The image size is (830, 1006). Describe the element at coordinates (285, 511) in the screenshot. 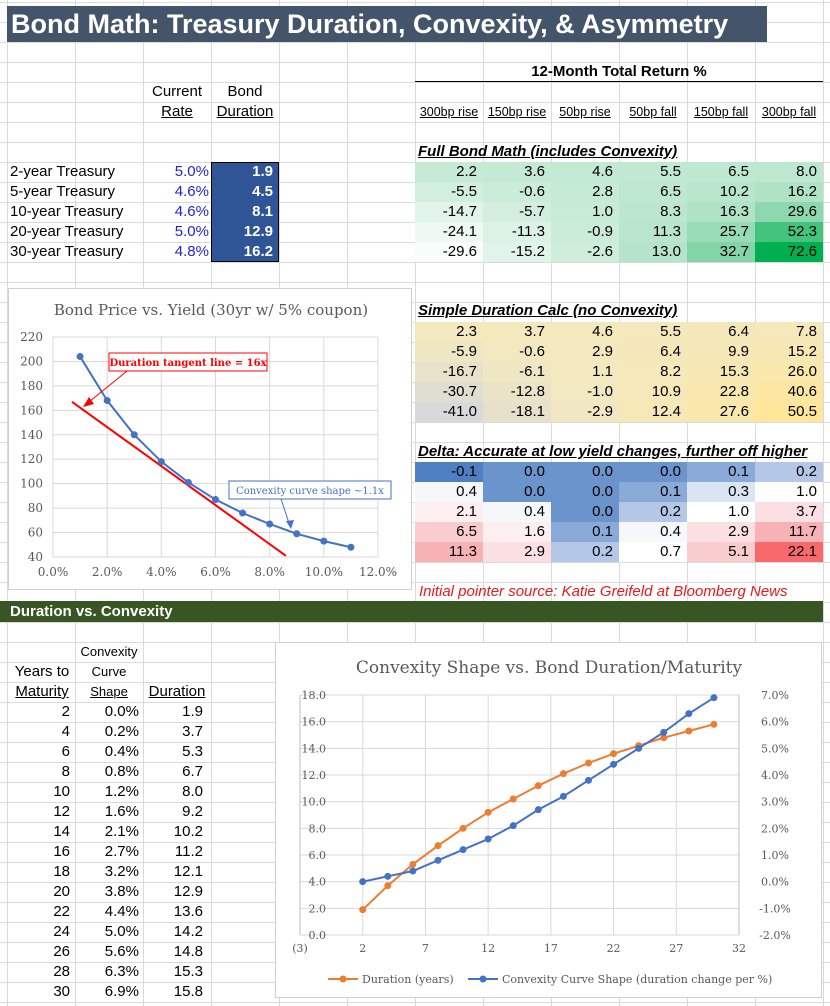

I see `convexity-annotation-arrow` at that location.